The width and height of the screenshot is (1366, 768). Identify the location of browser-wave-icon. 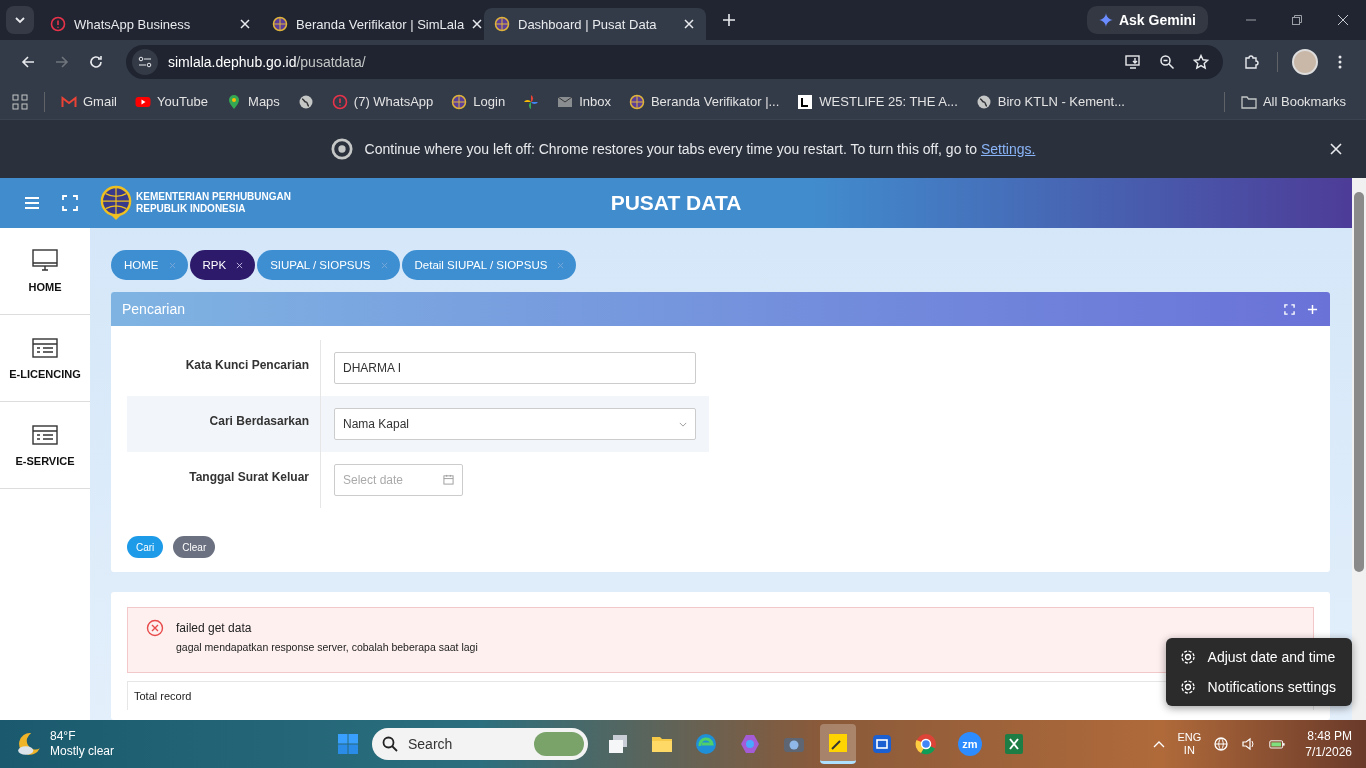
(706, 744).